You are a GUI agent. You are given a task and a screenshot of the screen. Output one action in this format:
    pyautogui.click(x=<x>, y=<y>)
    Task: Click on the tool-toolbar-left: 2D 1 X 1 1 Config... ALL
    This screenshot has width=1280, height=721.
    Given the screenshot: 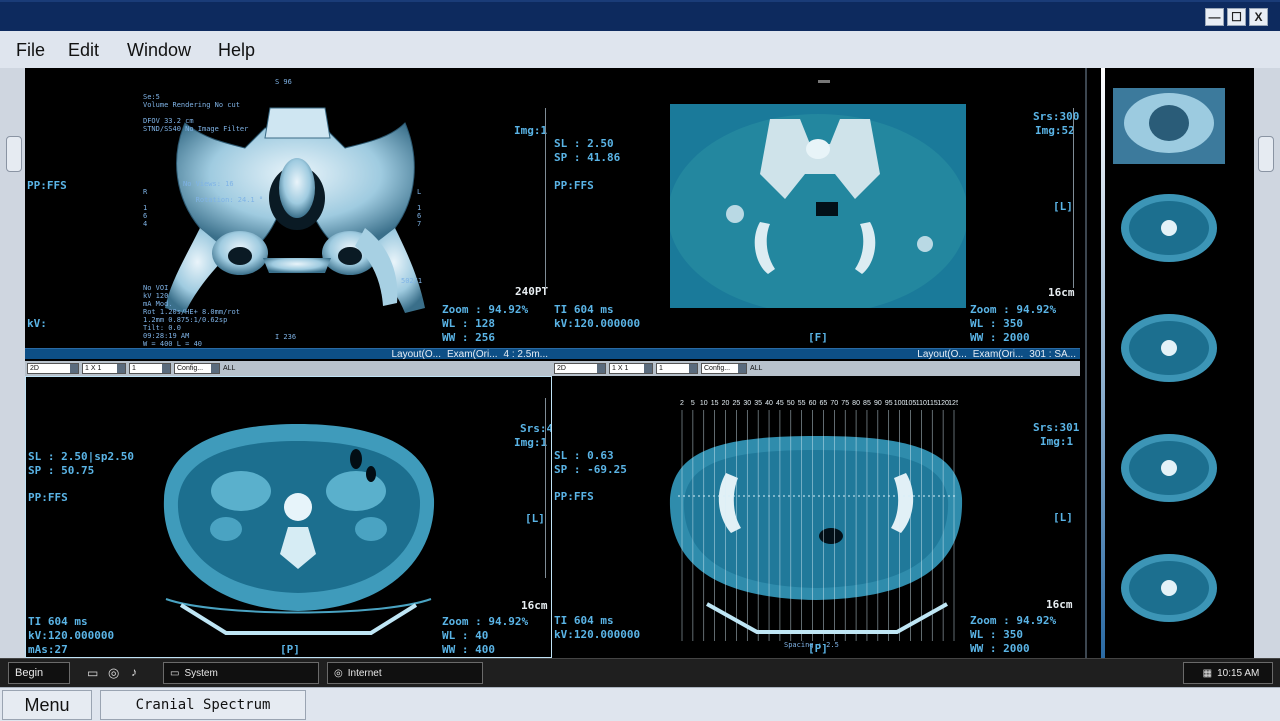 What is the action you would take?
    pyautogui.click(x=288, y=368)
    